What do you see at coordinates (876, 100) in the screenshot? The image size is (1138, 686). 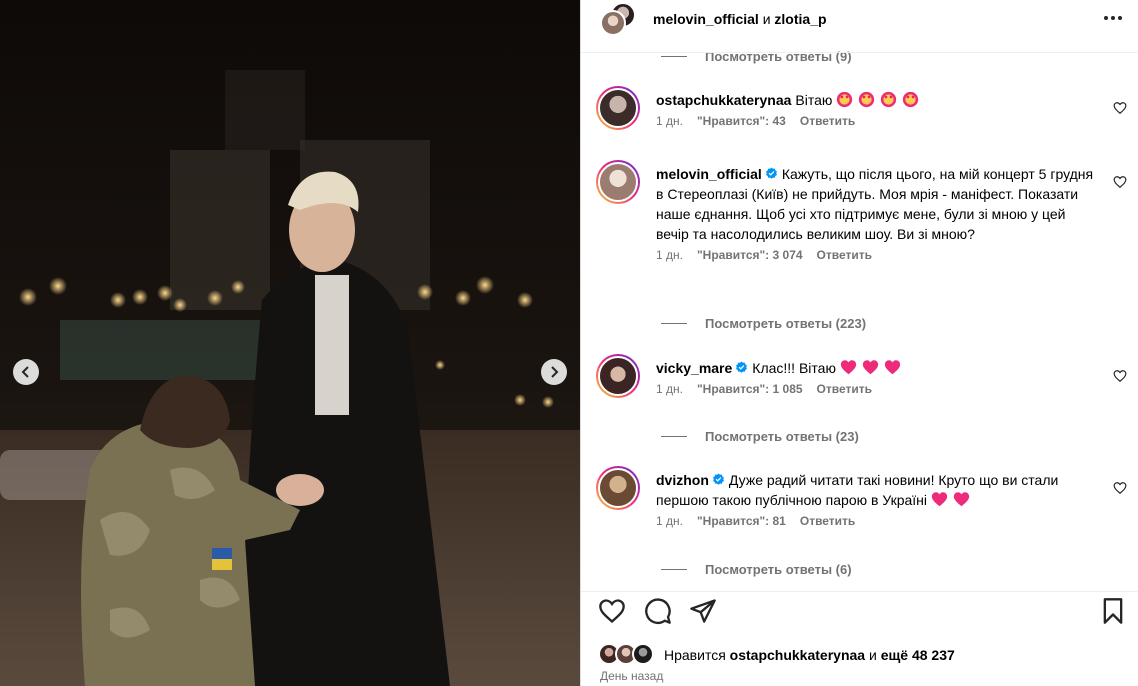 I see `comment-text: ostapchukkaterynaa Вітаю` at bounding box center [876, 100].